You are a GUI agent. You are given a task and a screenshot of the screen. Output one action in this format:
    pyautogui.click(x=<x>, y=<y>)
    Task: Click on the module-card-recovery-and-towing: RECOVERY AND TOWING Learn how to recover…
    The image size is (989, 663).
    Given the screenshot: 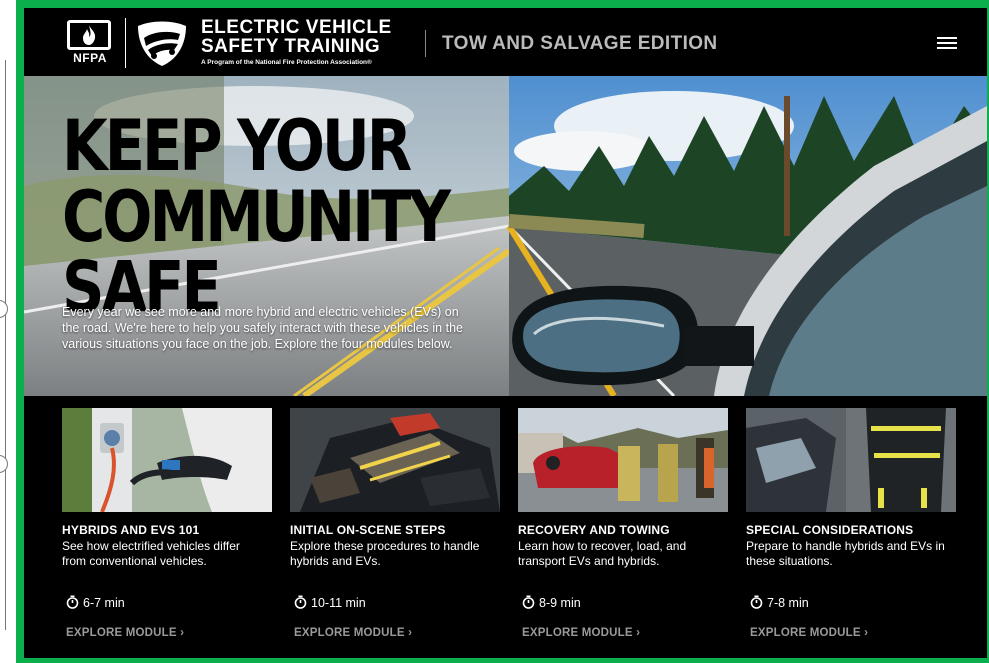 What is the action you would take?
    pyautogui.click(x=623, y=533)
    